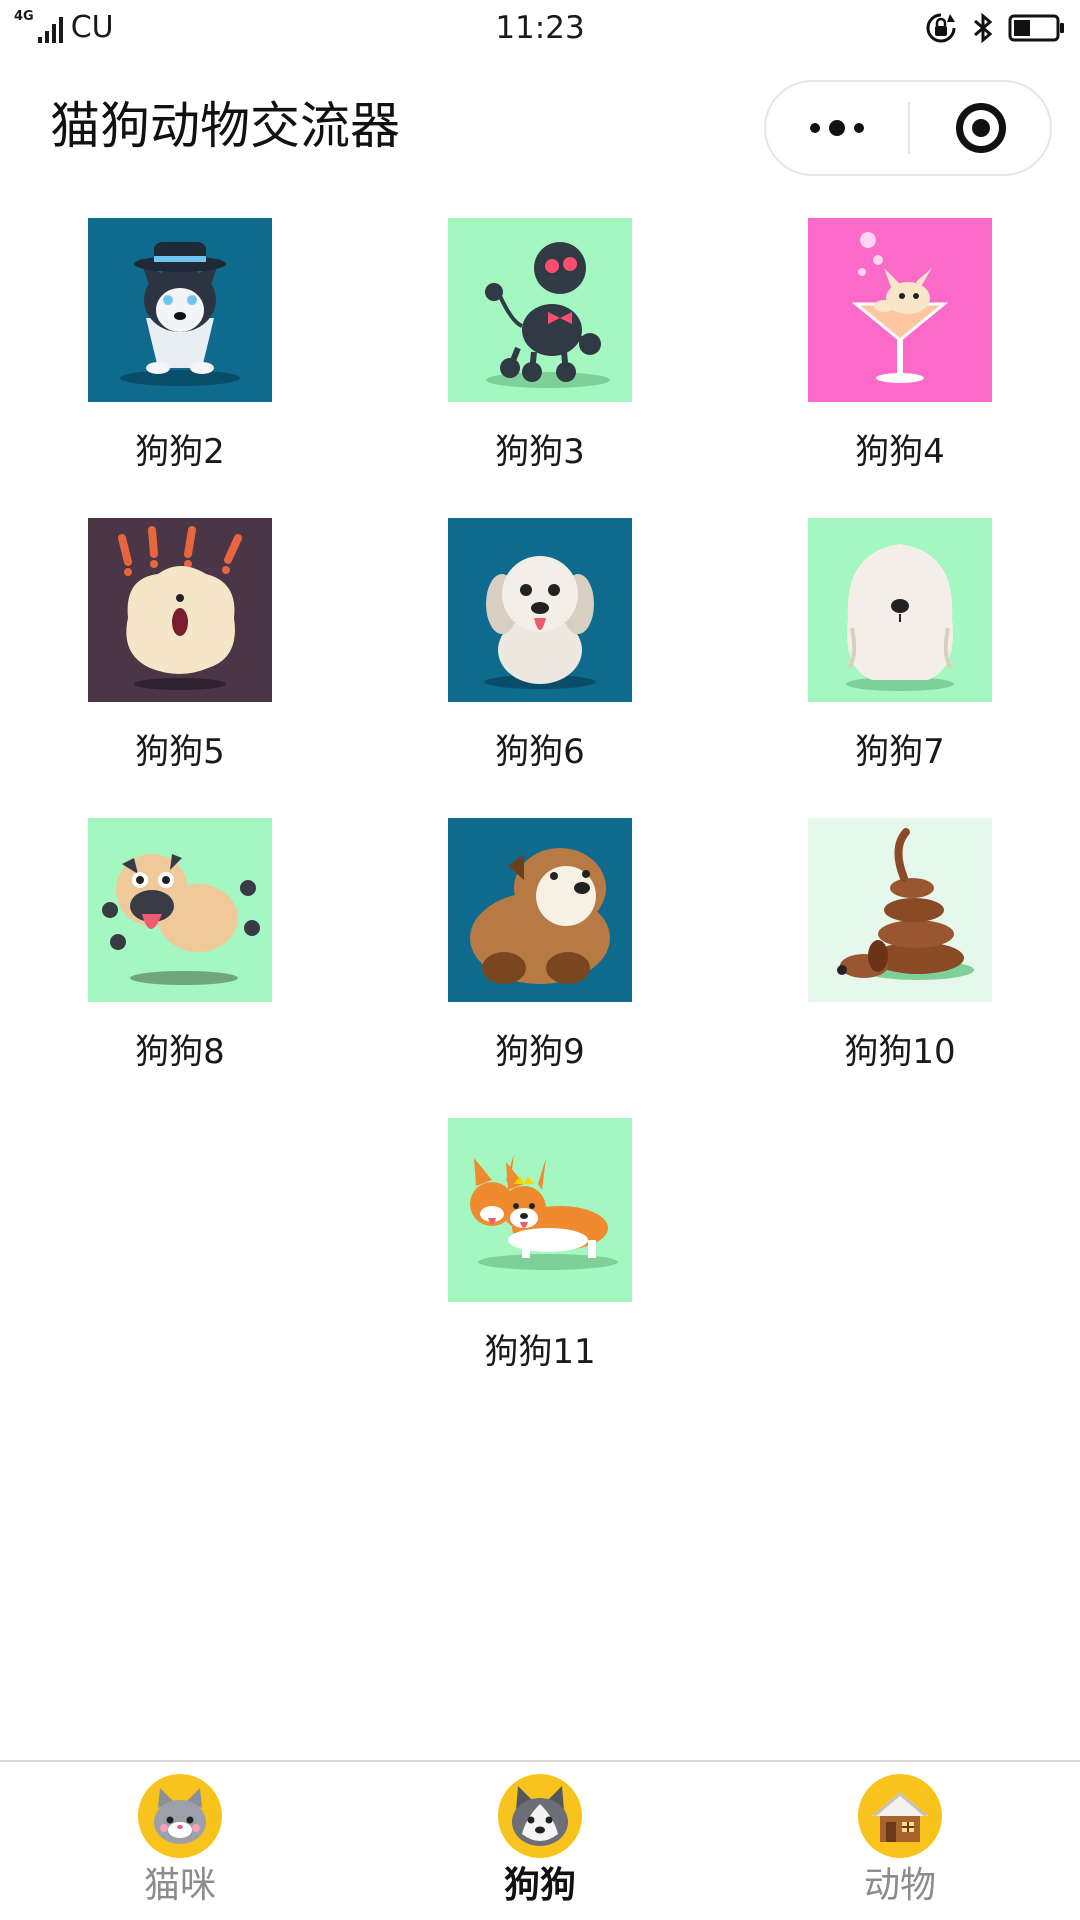 The height and width of the screenshot is (1920, 1080). I want to click on dog-item: 狗狗7, so click(900, 668).